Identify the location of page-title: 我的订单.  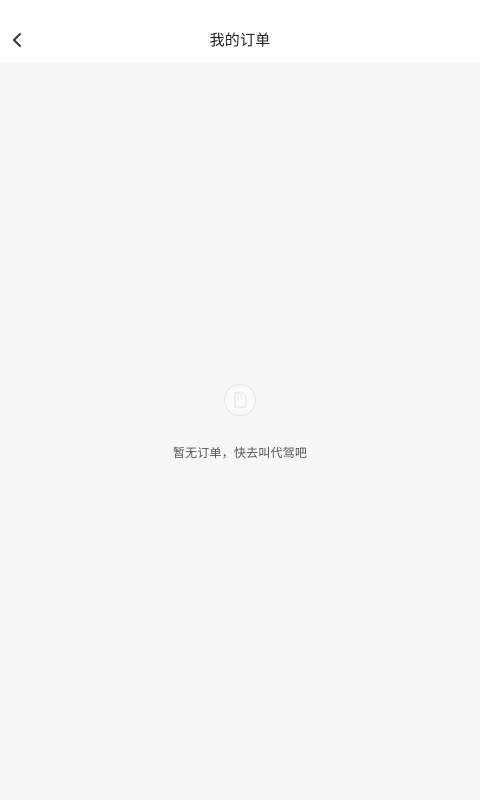
(240, 40).